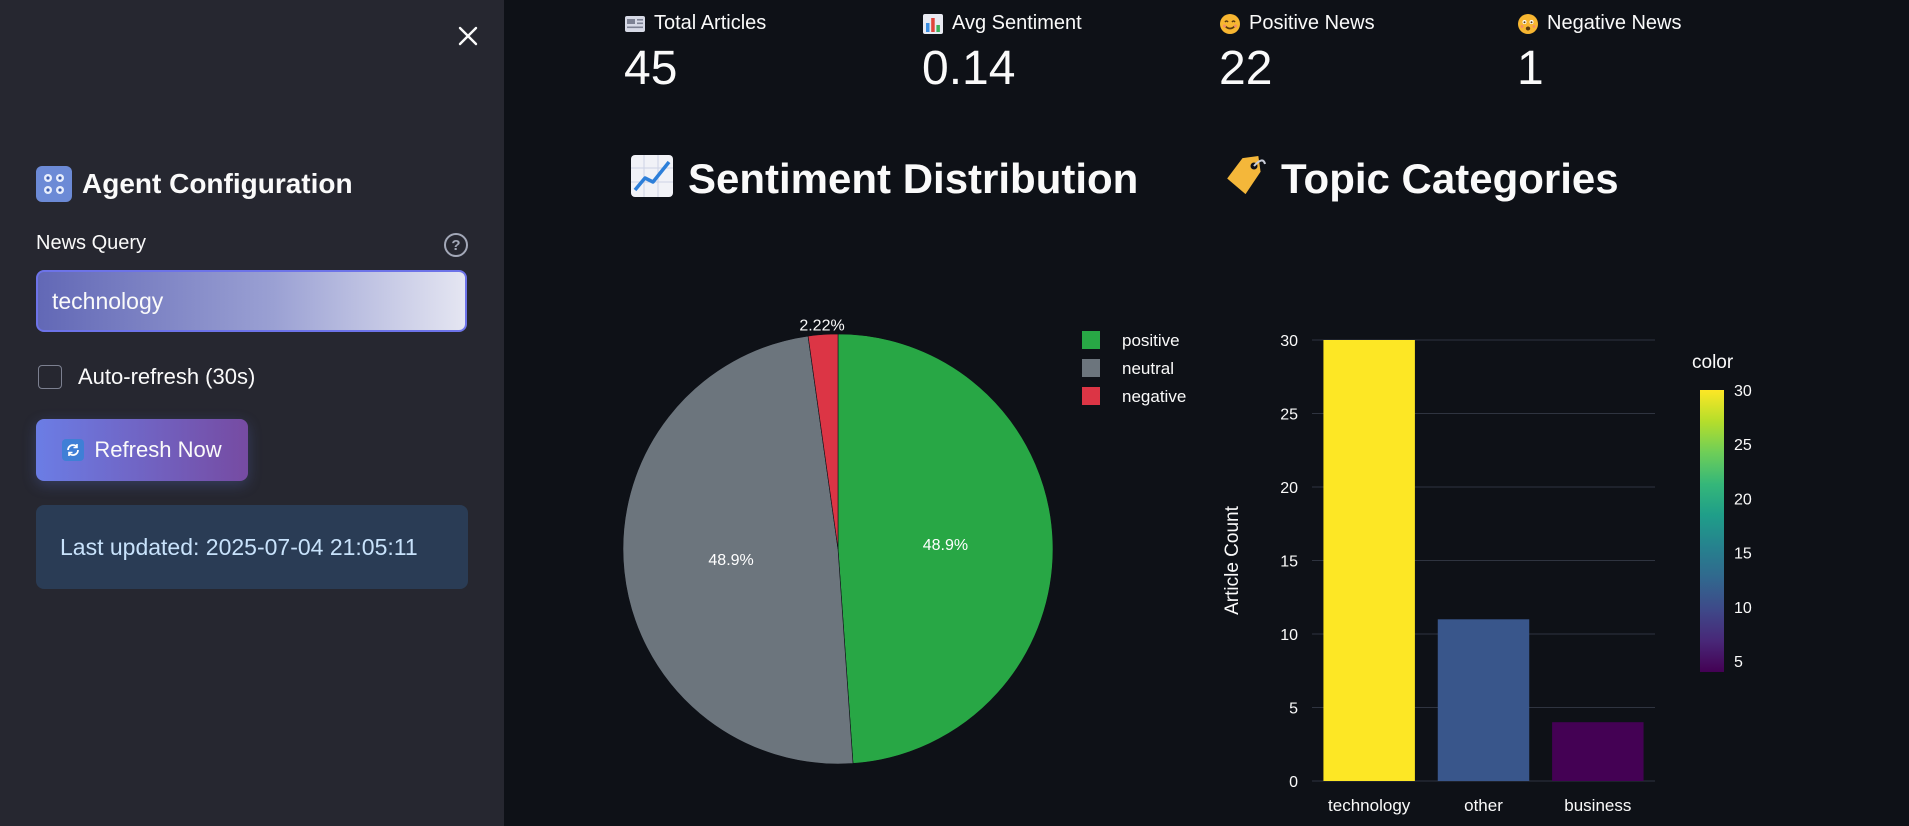  Describe the element at coordinates (1289, 635) in the screenshot. I see `y-tick-label: 10` at that location.